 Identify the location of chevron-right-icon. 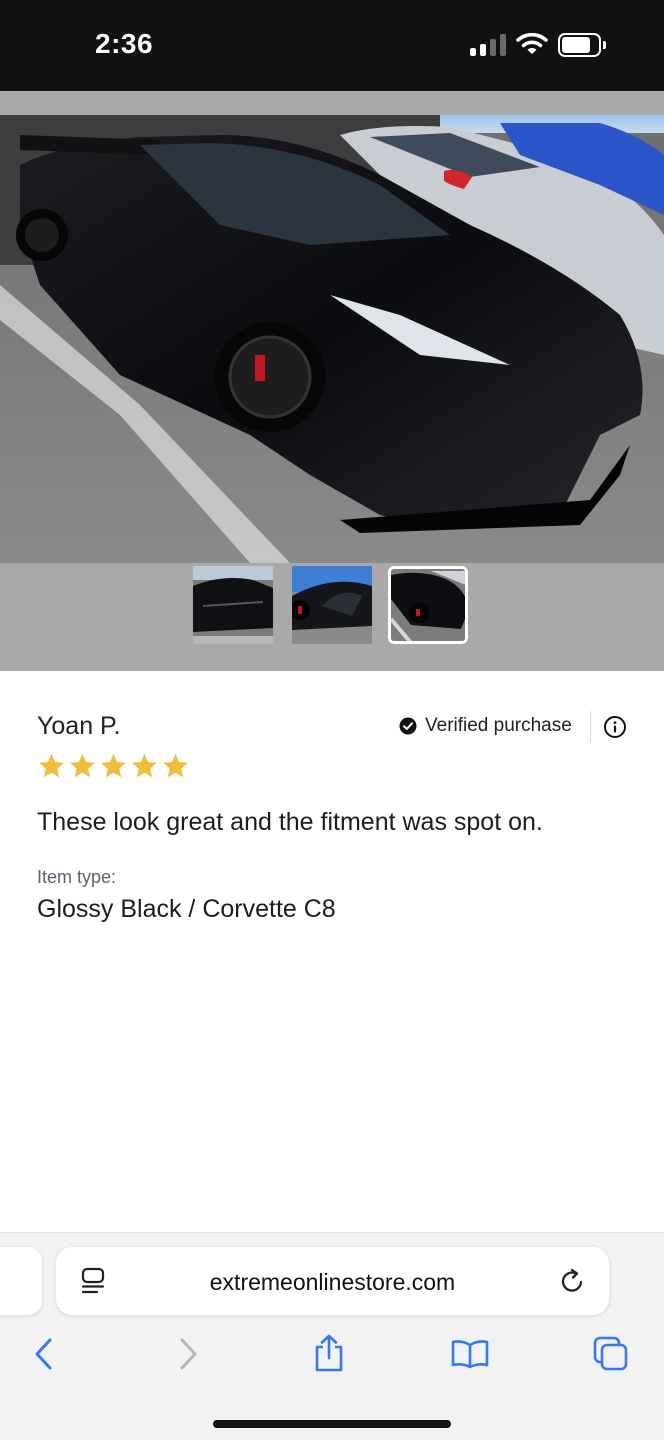
(188, 1354).